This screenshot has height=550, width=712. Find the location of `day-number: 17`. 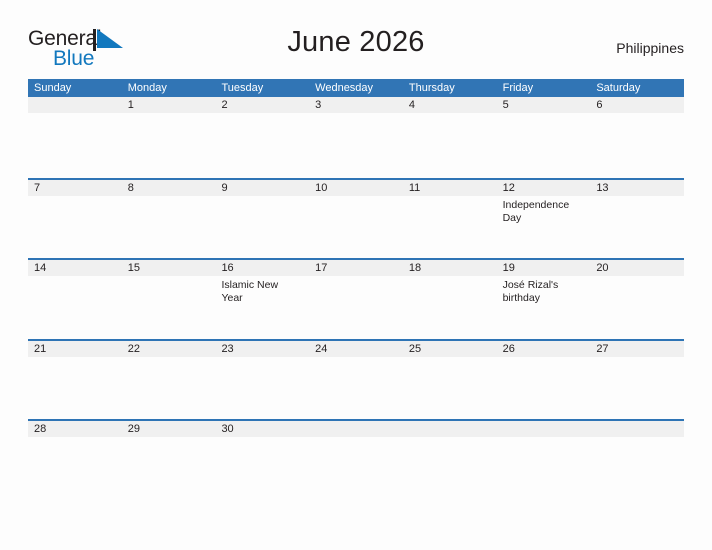

day-number: 17 is located at coordinates (321, 268).